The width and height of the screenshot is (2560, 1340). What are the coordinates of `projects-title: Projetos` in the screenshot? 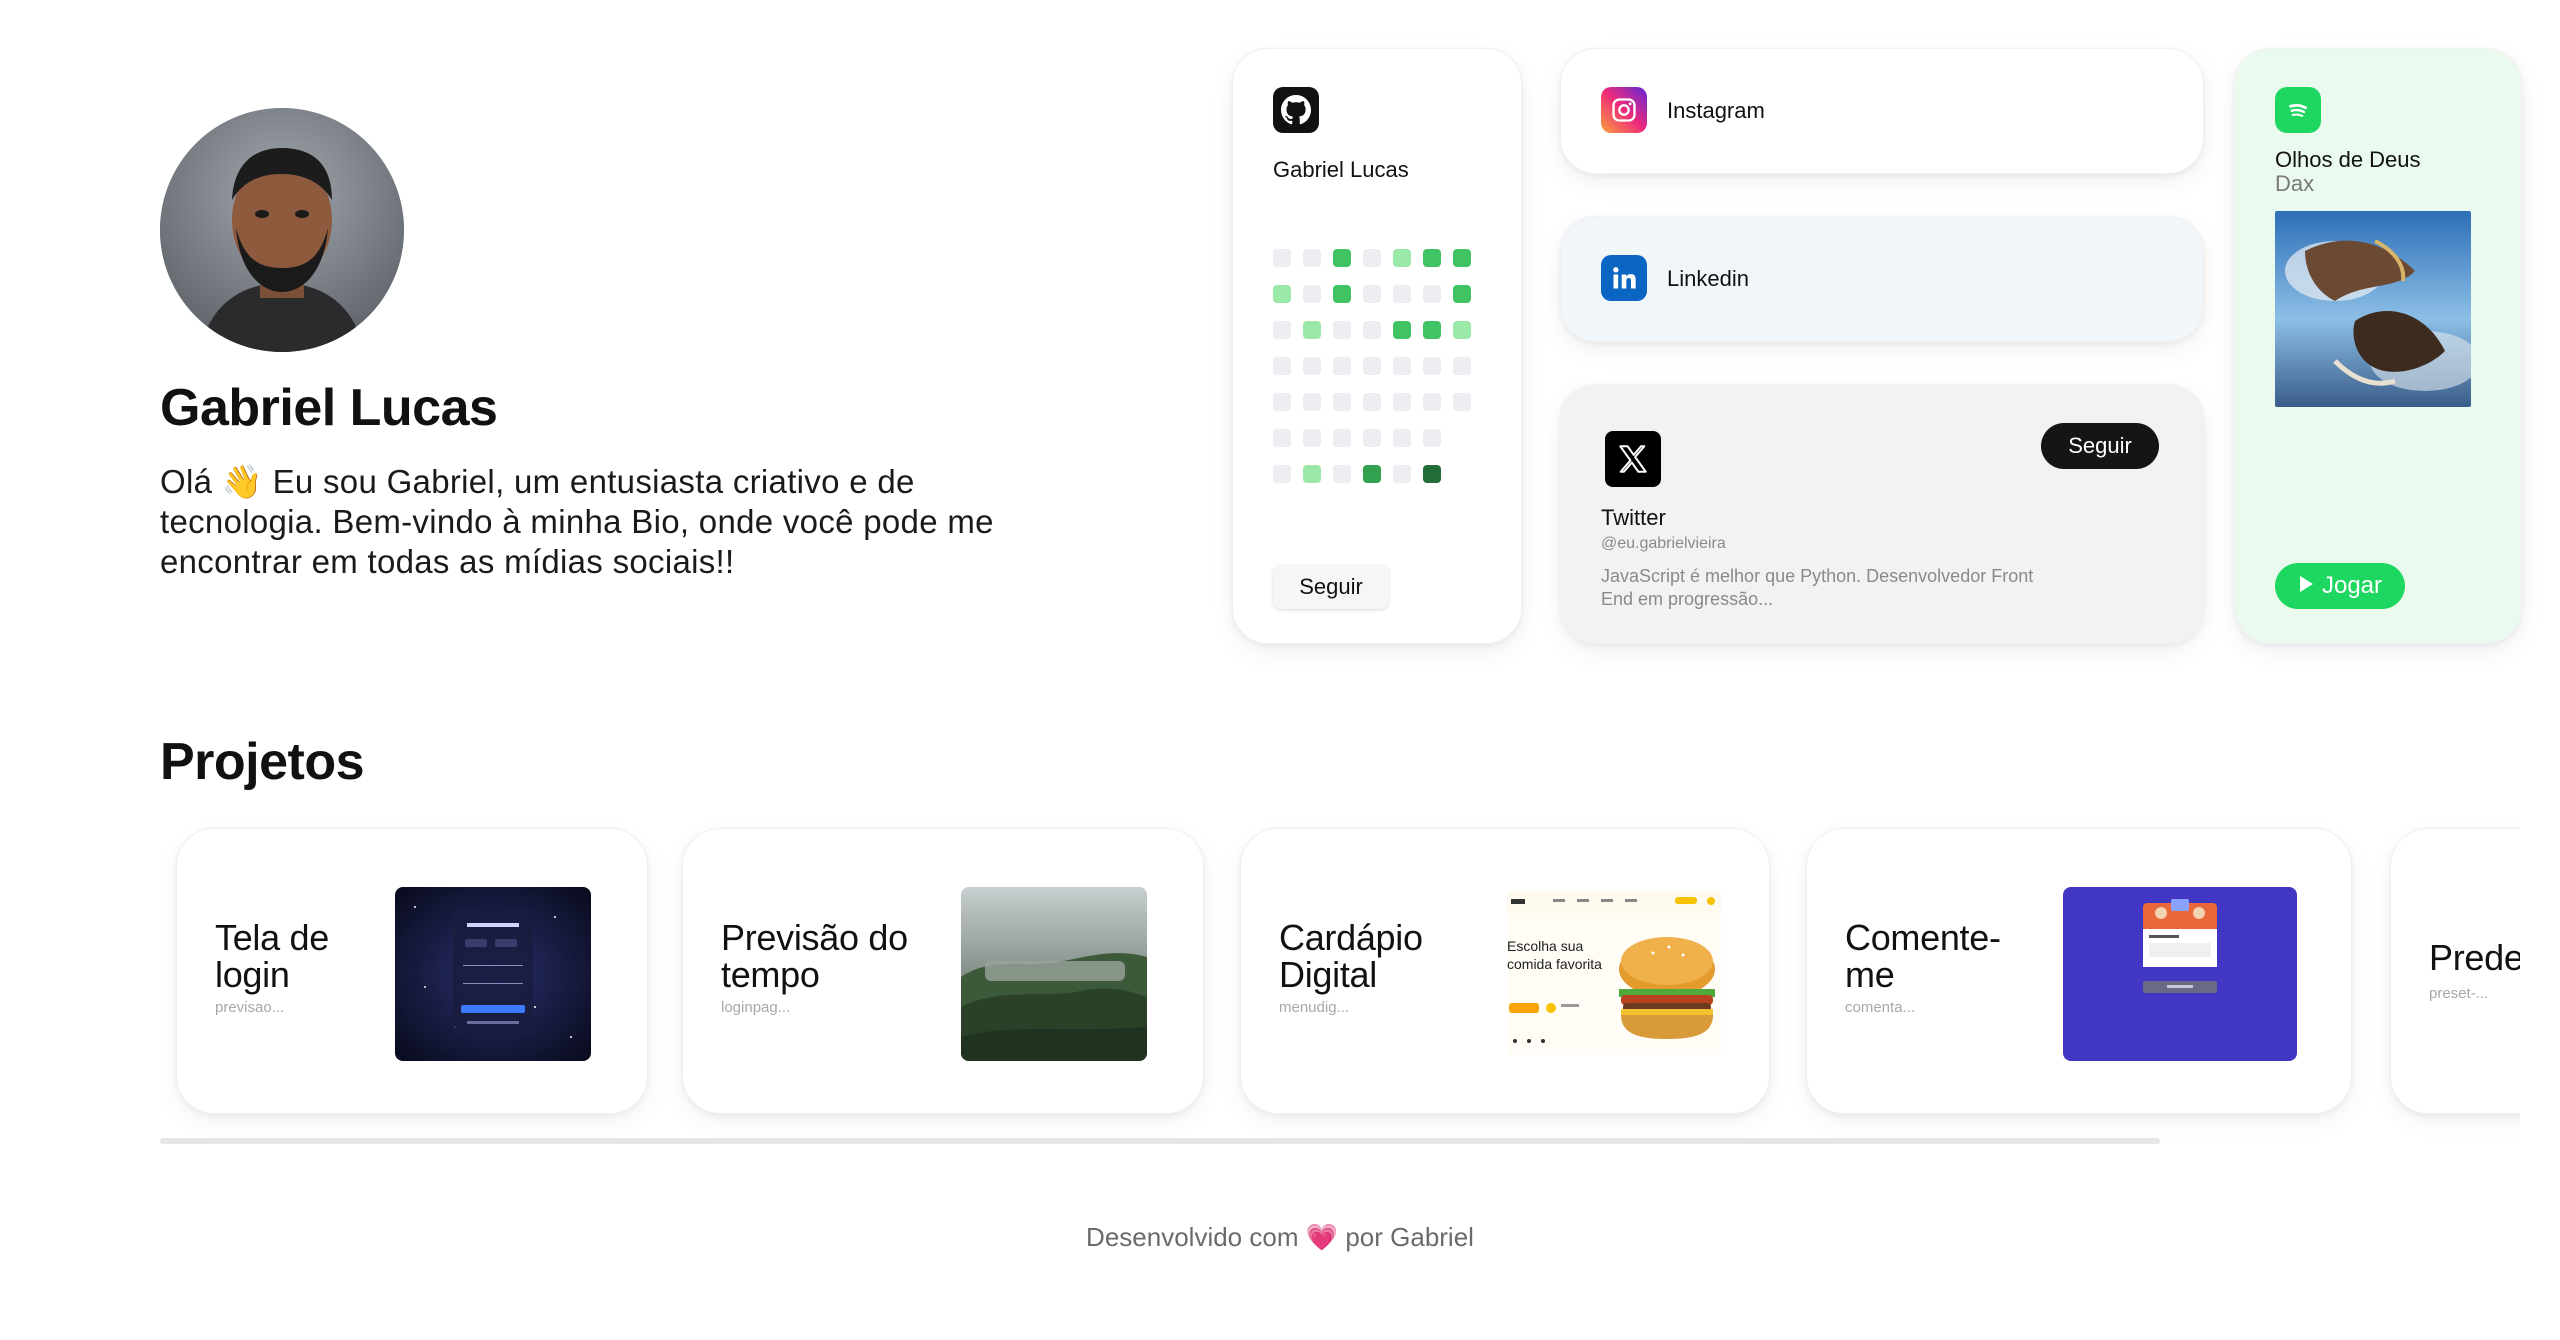 It's located at (262, 762).